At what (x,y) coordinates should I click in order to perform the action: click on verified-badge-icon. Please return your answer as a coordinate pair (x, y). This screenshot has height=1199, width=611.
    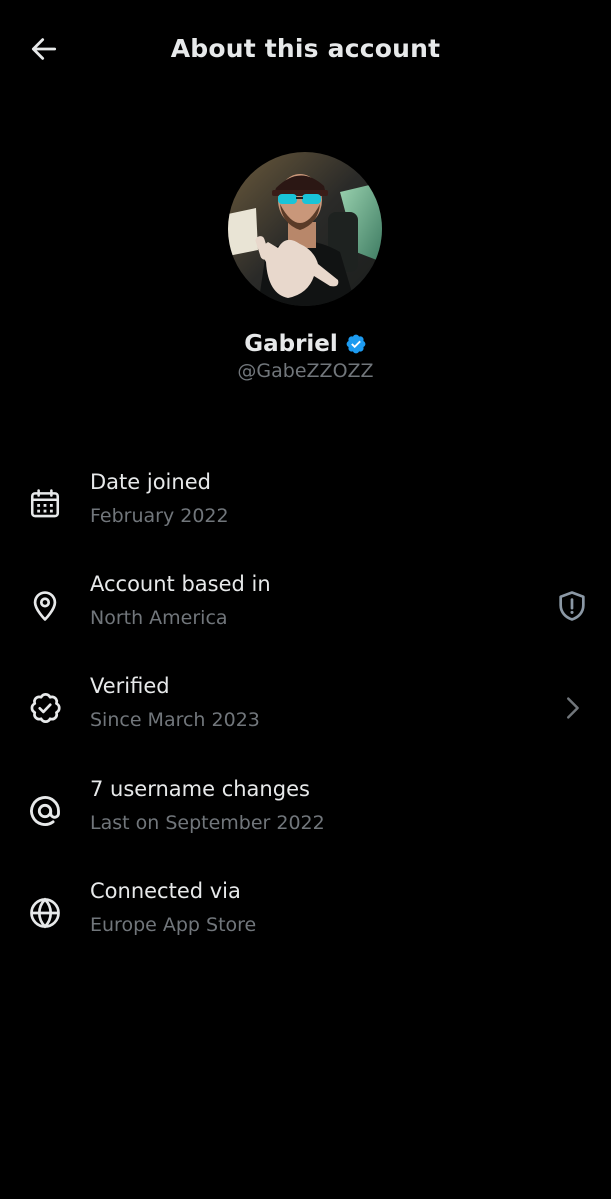
    Looking at the image, I should click on (356, 344).